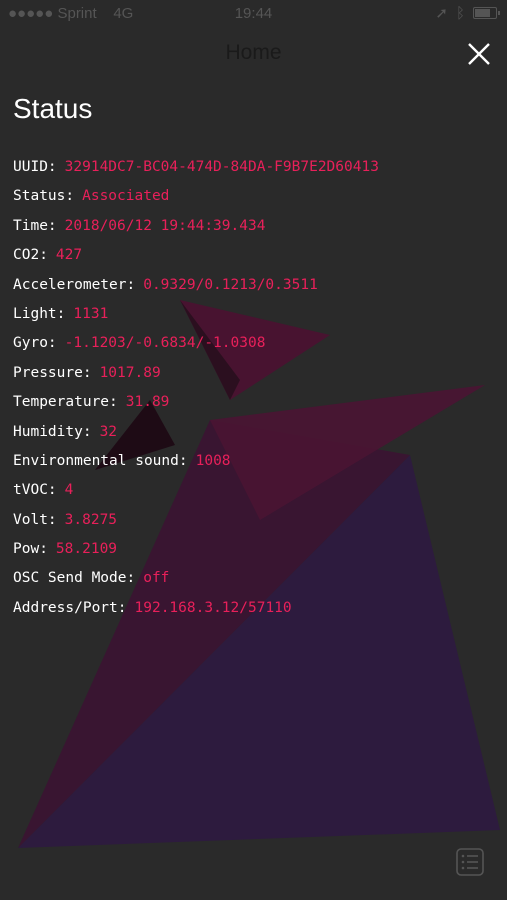 This screenshot has width=507, height=900. Describe the element at coordinates (35, 519) in the screenshot. I see `row-label: Volt:` at that location.